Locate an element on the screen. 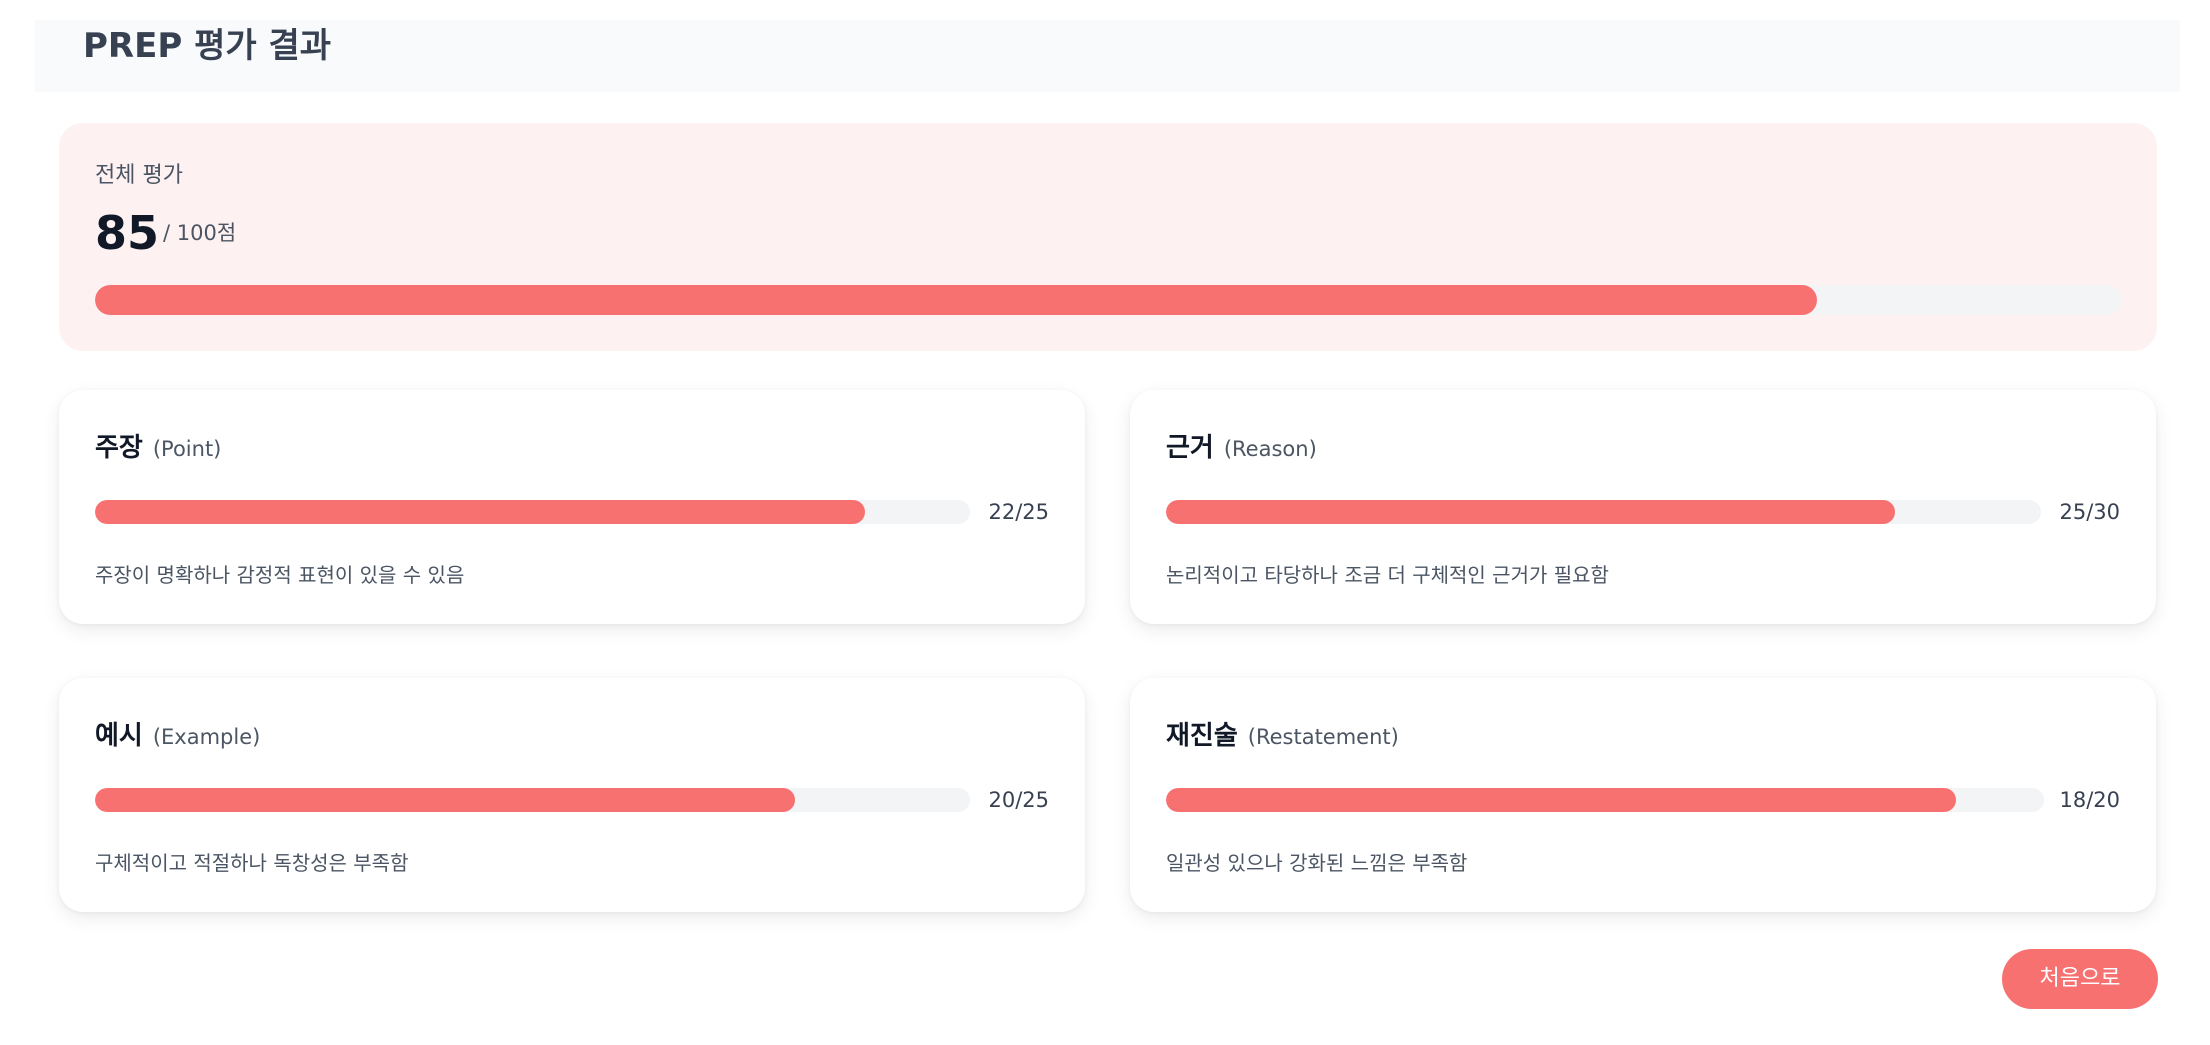 This screenshot has width=2210, height=1045. card-title-english: (Example) is located at coordinates (206, 737).